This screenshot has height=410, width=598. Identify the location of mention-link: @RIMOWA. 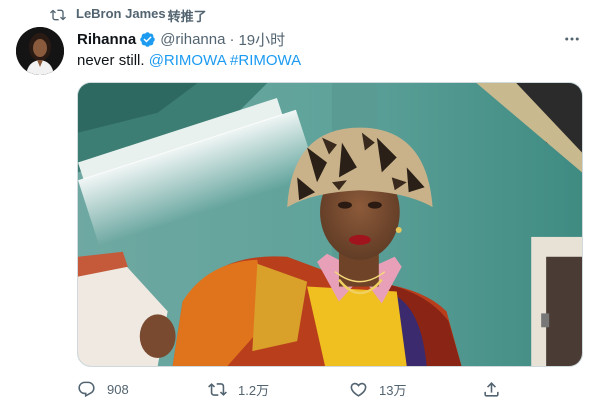
(187, 60).